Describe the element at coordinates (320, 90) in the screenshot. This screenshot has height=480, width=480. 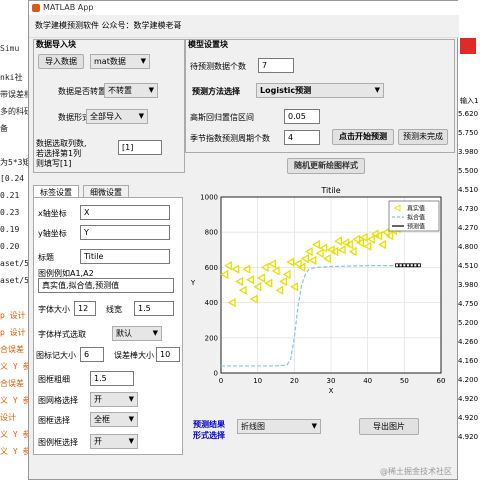
I see `method-dropdown: Logistic预测 ▼` at that location.